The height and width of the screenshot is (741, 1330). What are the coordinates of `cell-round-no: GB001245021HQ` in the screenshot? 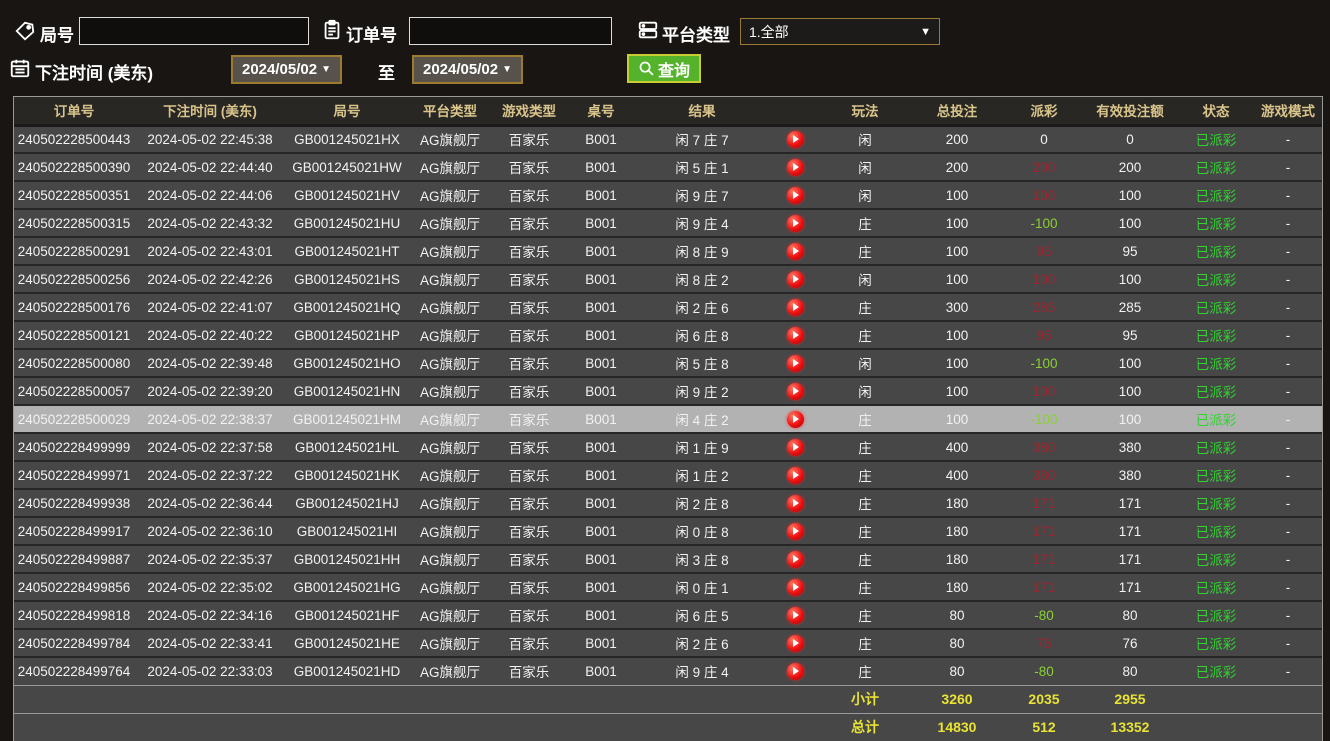 It's located at (347, 306).